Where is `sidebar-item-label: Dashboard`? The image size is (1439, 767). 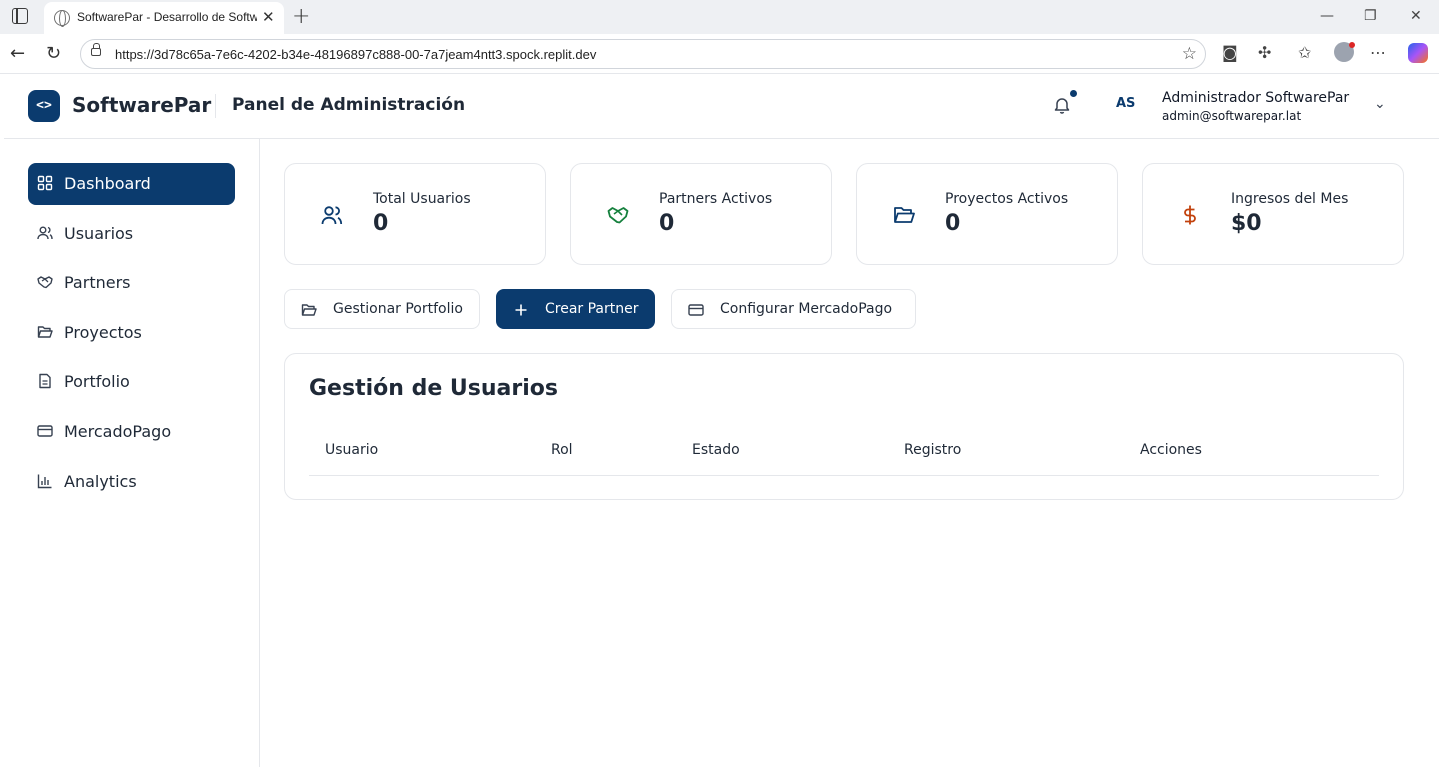 sidebar-item-label: Dashboard is located at coordinates (107, 183).